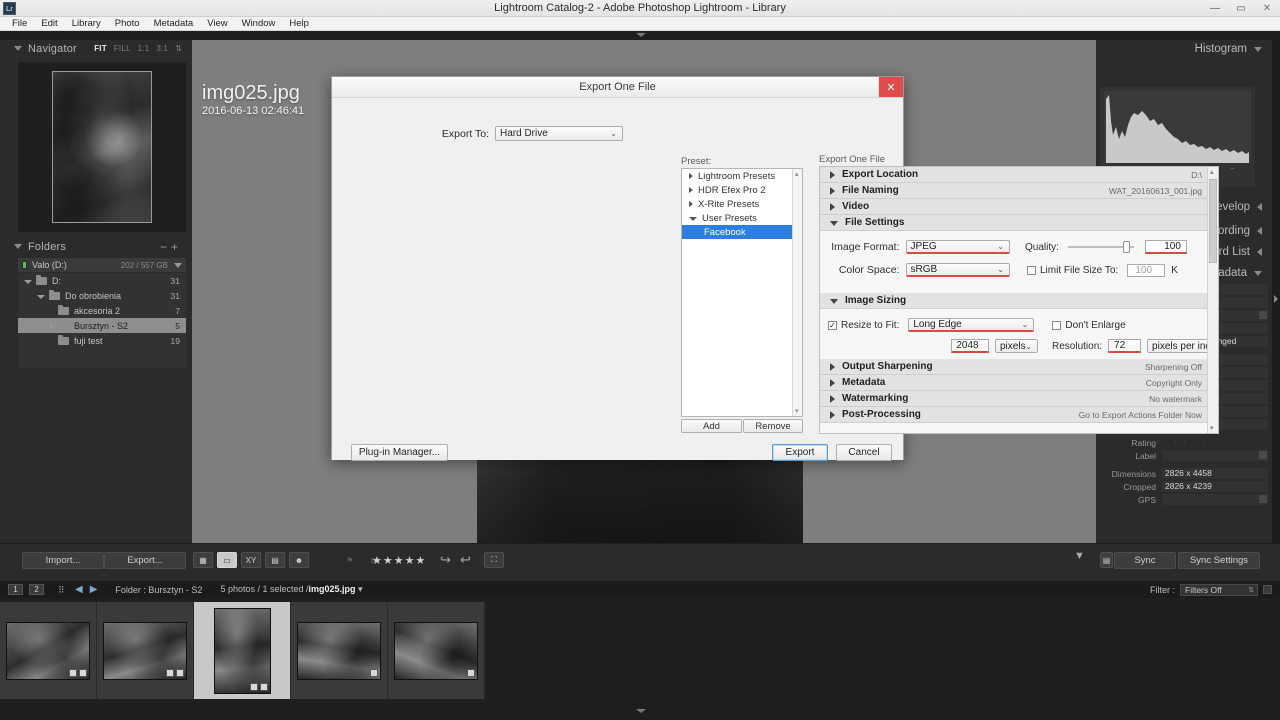 The height and width of the screenshot is (720, 1280). I want to click on navigator-header: Navigator FIT FILL 1:1 3:1 ⇅, so click(96, 48).